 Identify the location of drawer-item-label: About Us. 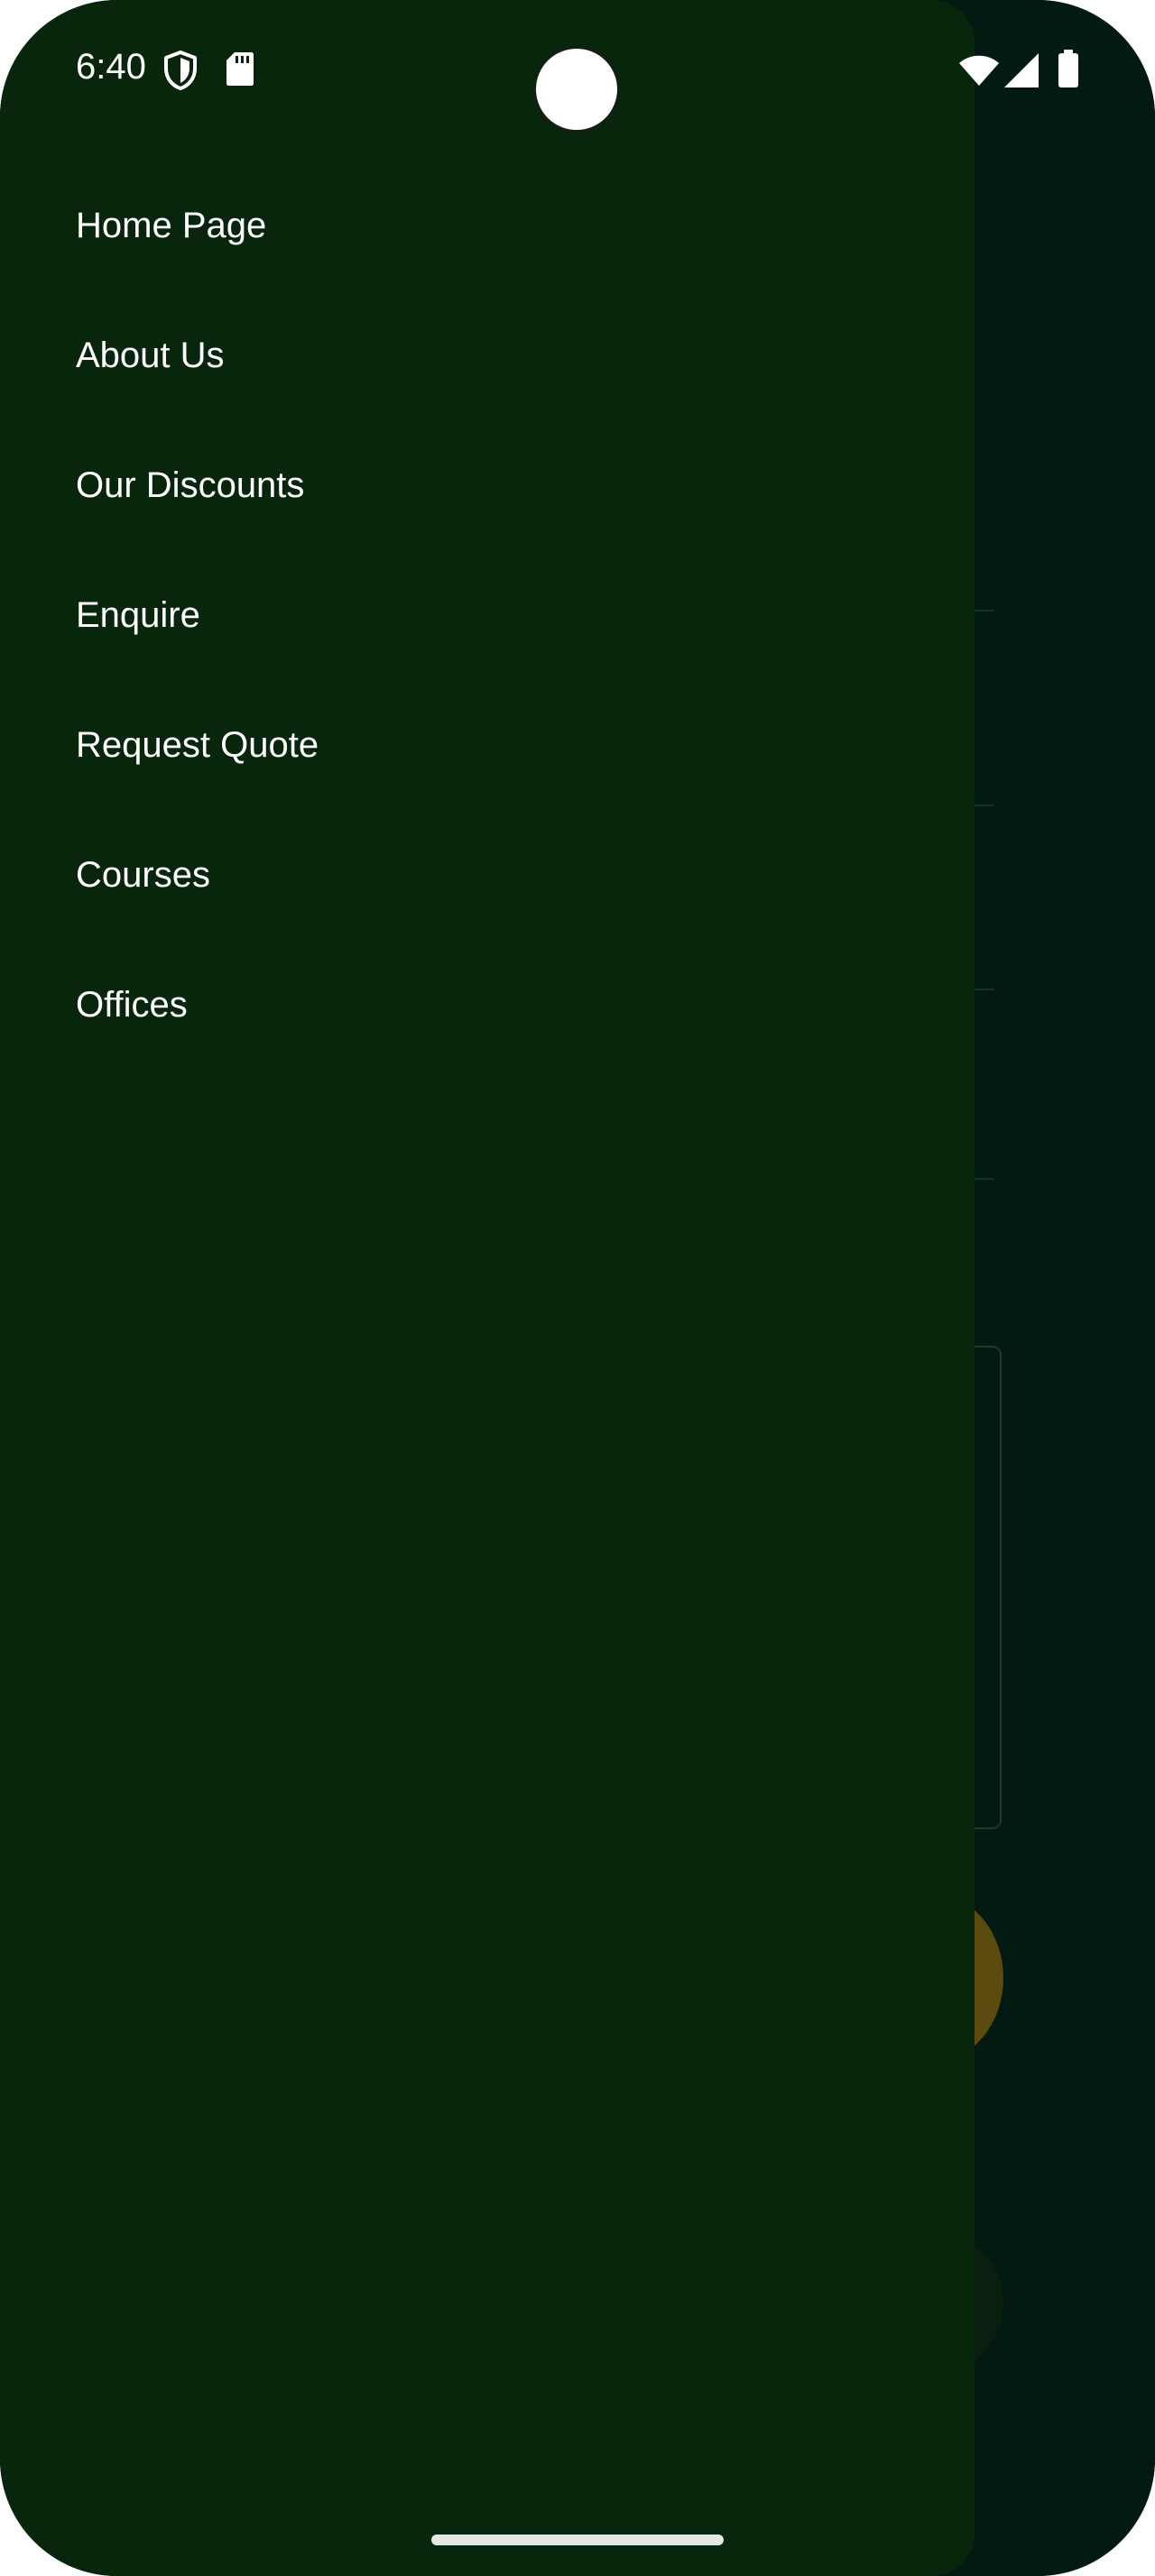
(150, 355).